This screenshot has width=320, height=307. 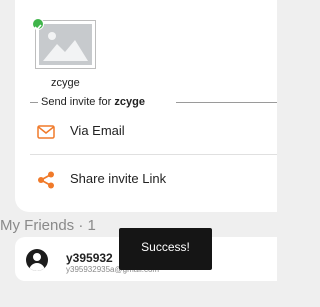 I want to click on share-invite-link-button: Share invite Link, so click(x=153, y=180).